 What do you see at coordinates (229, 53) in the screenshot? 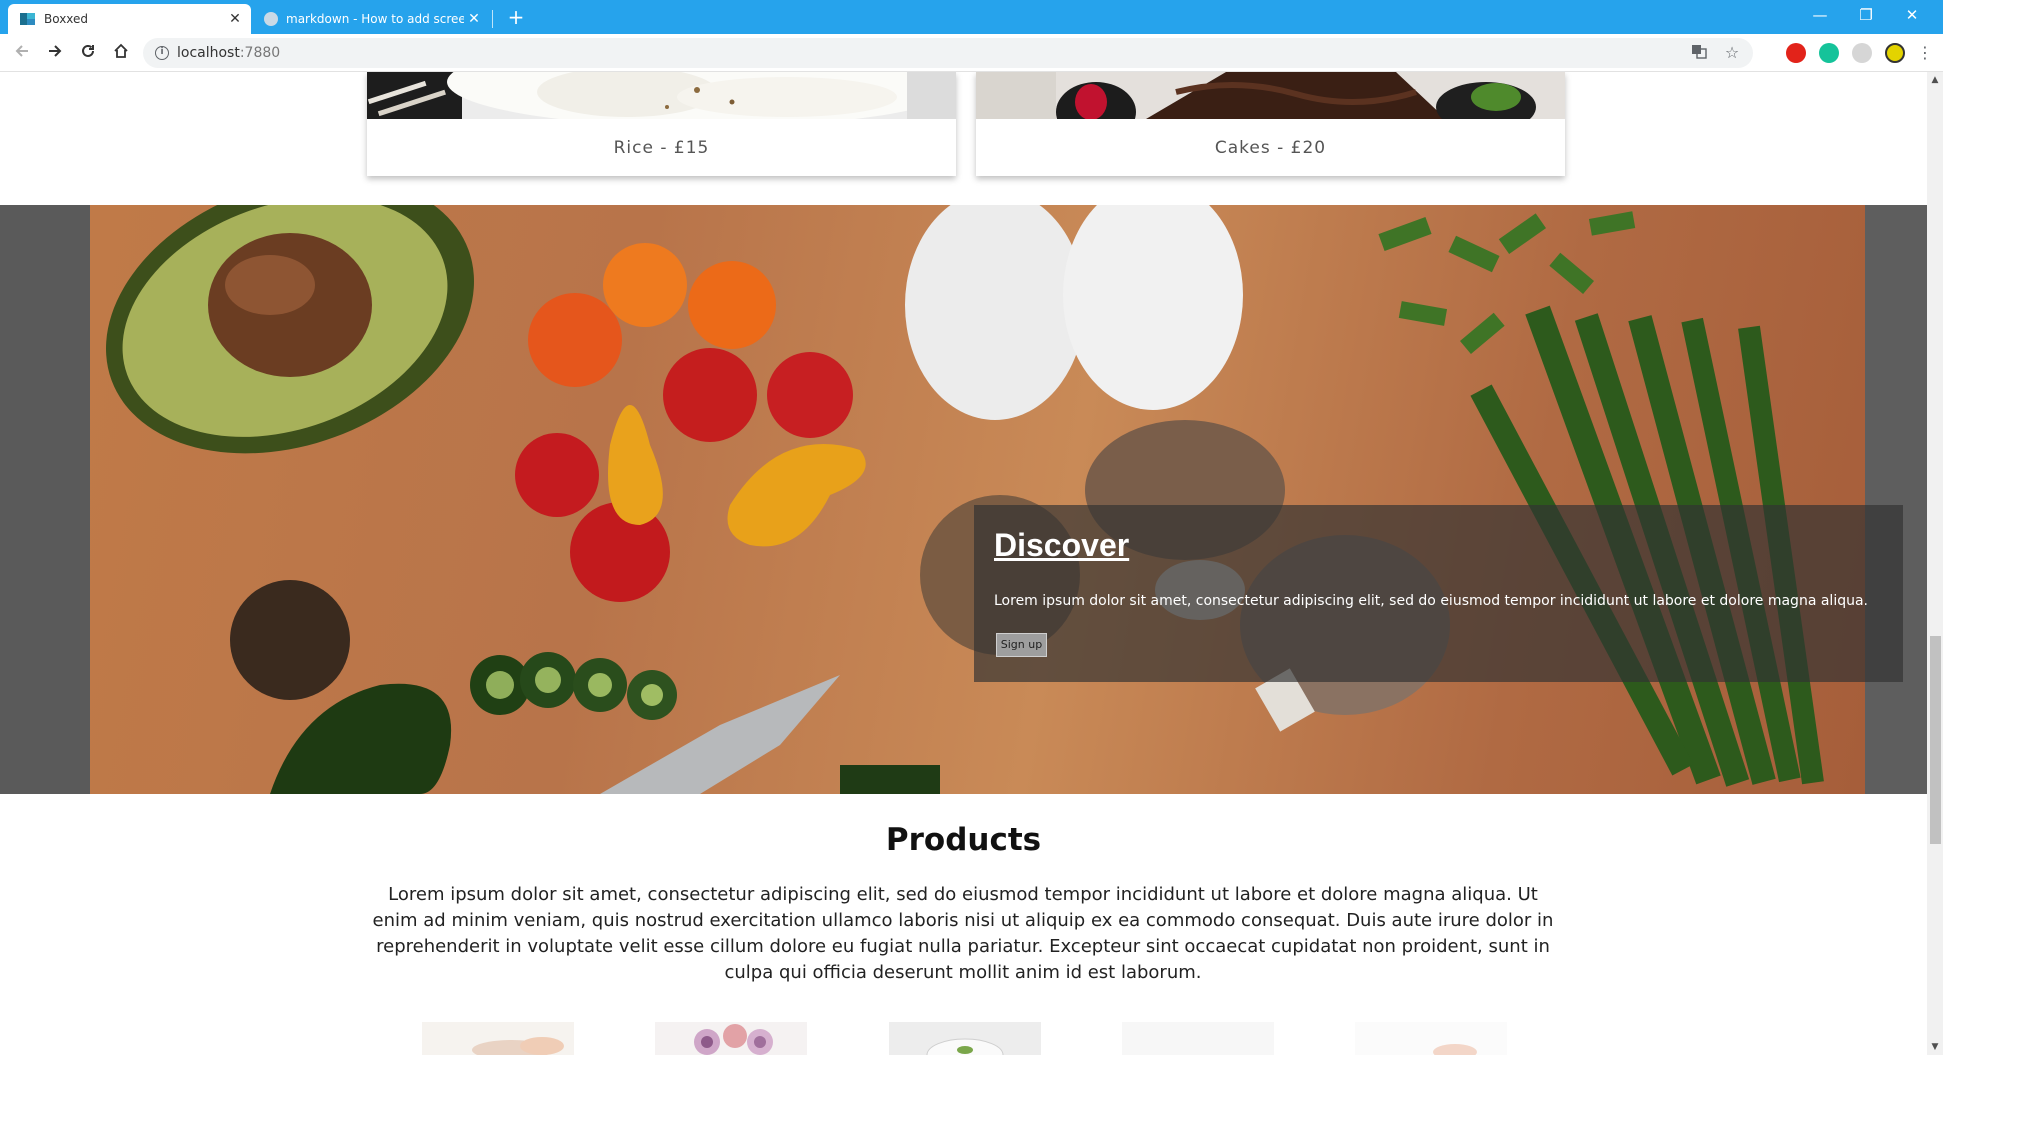
I see `url-text: localhost:7880` at bounding box center [229, 53].